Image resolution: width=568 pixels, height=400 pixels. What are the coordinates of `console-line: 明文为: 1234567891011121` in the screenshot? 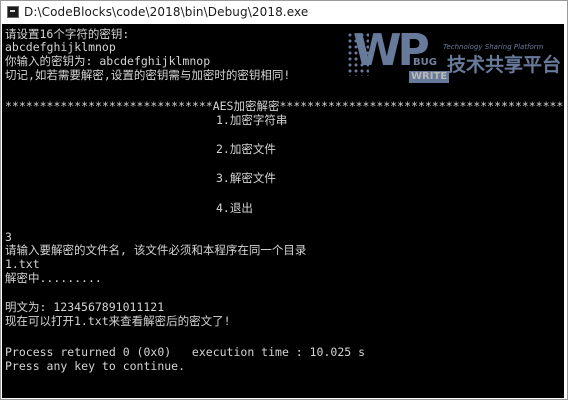 It's located at (85, 307).